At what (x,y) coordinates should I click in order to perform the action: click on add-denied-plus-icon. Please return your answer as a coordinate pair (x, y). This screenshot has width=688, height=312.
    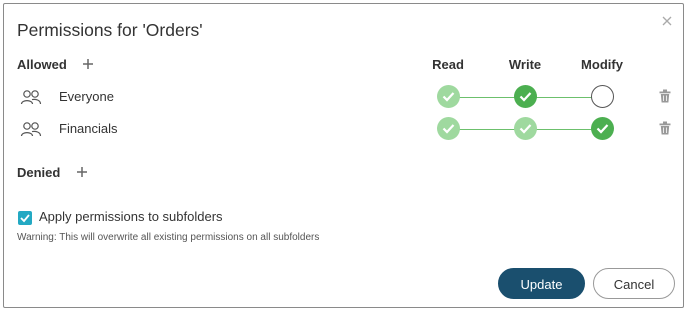
    Looking at the image, I should click on (82, 172).